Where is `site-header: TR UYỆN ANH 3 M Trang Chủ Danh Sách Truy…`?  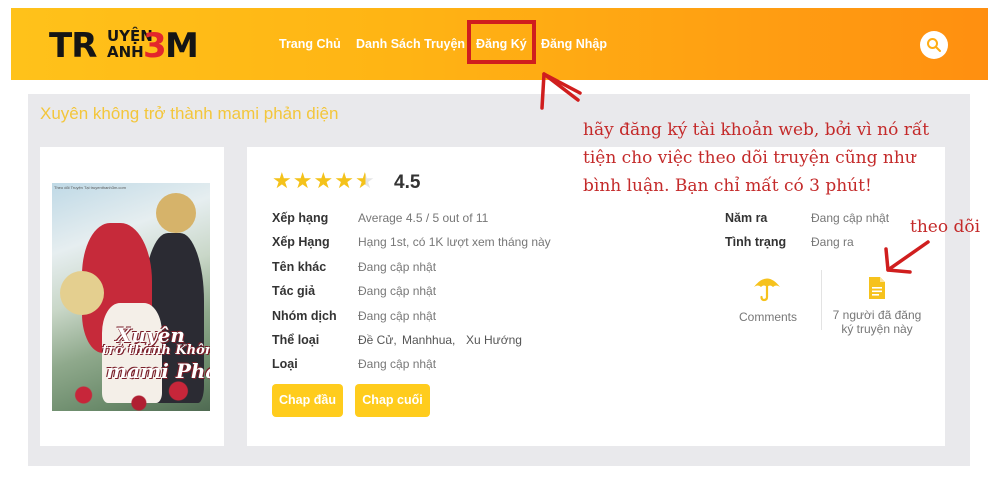
site-header: TR UYỆN ANH 3 M Trang Chủ Danh Sách Truy… is located at coordinates (499, 44).